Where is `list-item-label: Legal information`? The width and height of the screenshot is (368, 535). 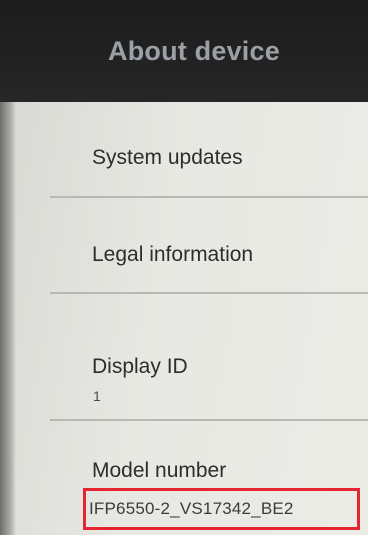 list-item-label: Legal information is located at coordinates (173, 254).